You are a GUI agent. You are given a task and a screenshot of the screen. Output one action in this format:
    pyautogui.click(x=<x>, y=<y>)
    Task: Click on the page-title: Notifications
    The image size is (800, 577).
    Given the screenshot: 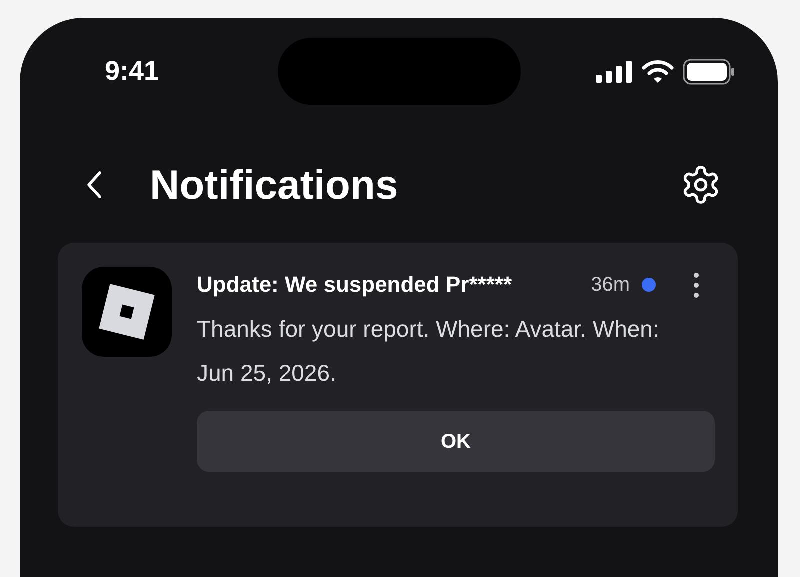 What is the action you would take?
    pyautogui.click(x=274, y=185)
    